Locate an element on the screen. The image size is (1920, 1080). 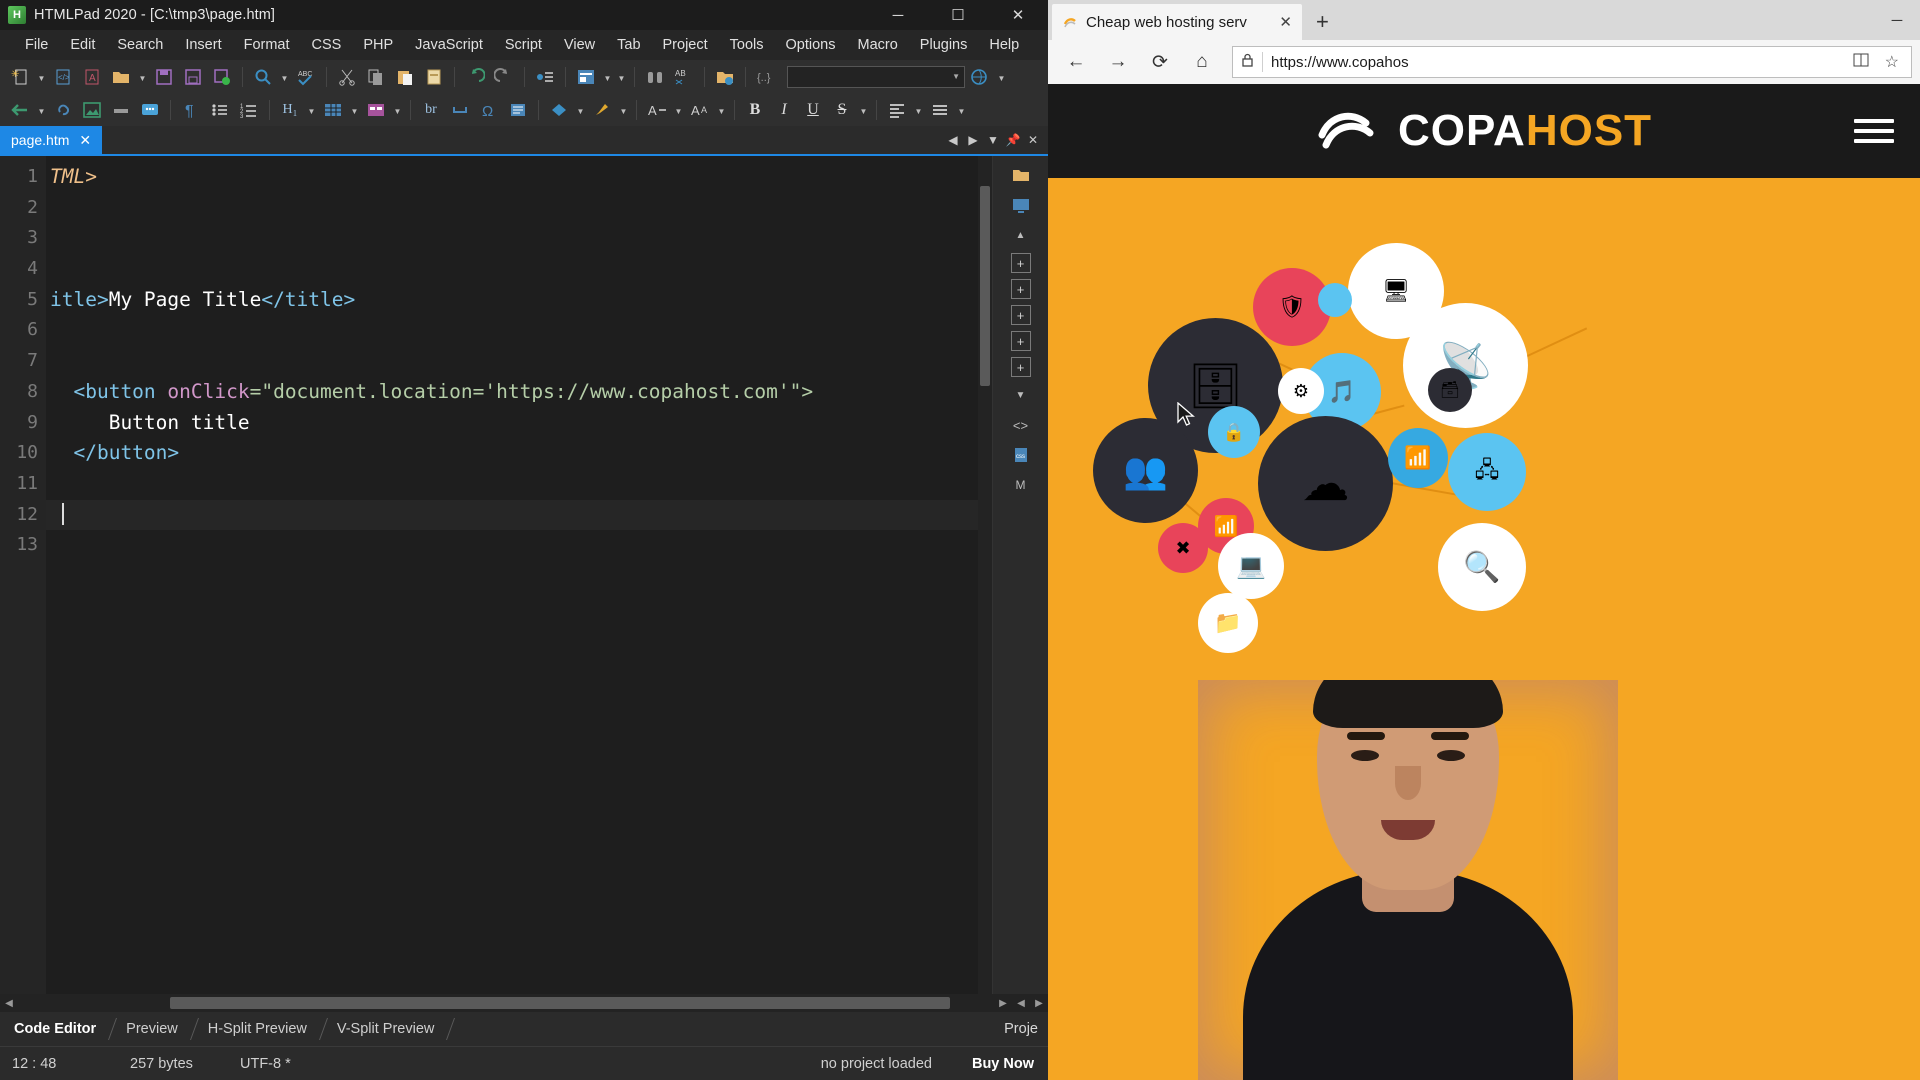
nbsp-icon is located at coordinates (460, 109).